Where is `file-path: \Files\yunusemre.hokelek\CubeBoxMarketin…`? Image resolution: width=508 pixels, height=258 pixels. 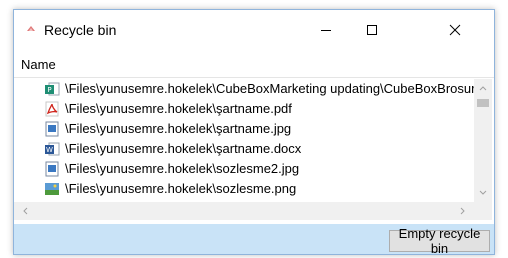
file-path: \Files\yunusemre.hokelek\CubeBoxMarketin… is located at coordinates (269, 88).